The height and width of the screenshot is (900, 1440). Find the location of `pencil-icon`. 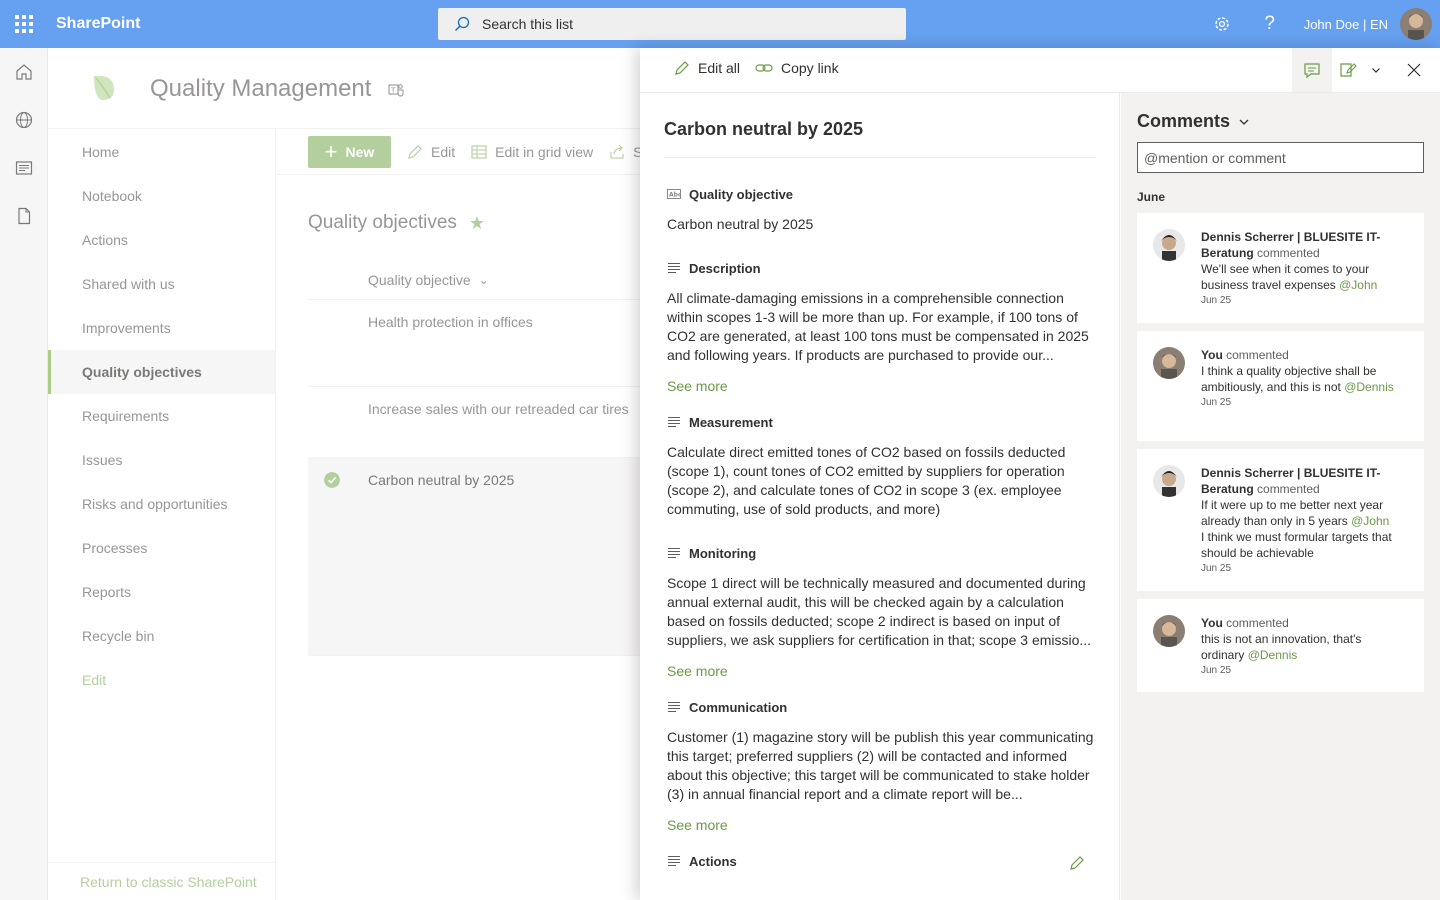

pencil-icon is located at coordinates (682, 68).